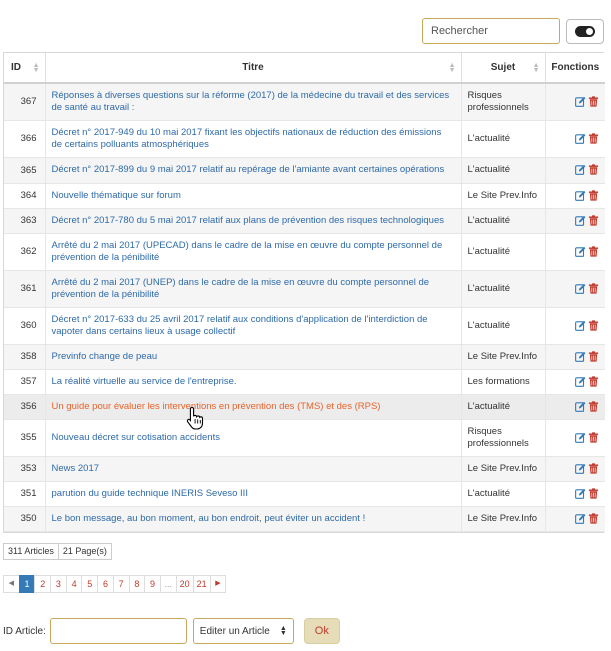 Image resolution: width=611 pixels, height=651 pixels. I want to click on row-title-cell: Nouveau décret sur cotisation accidents, so click(253, 438).